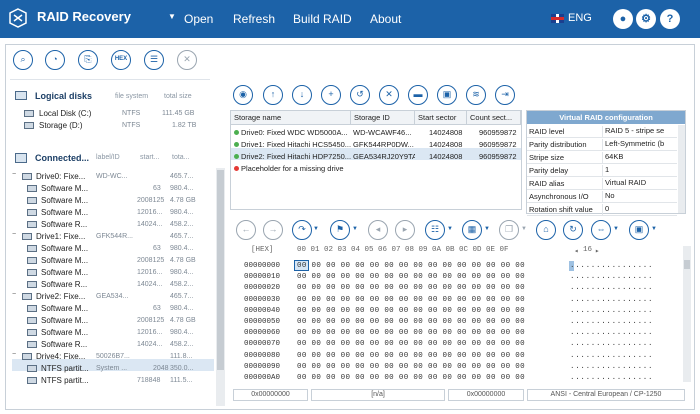  What do you see at coordinates (154, 60) in the screenshot?
I see `list-icon: ☰` at bounding box center [154, 60].